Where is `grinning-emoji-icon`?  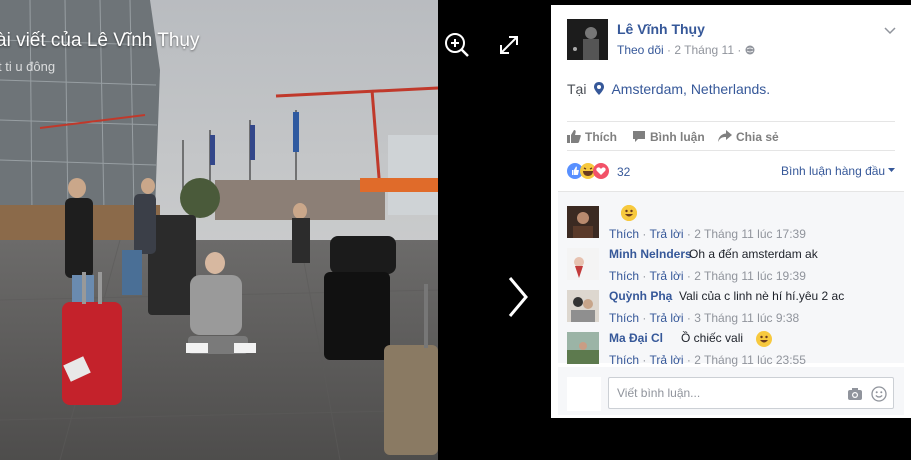
grinning-emoji-icon is located at coordinates (629, 213).